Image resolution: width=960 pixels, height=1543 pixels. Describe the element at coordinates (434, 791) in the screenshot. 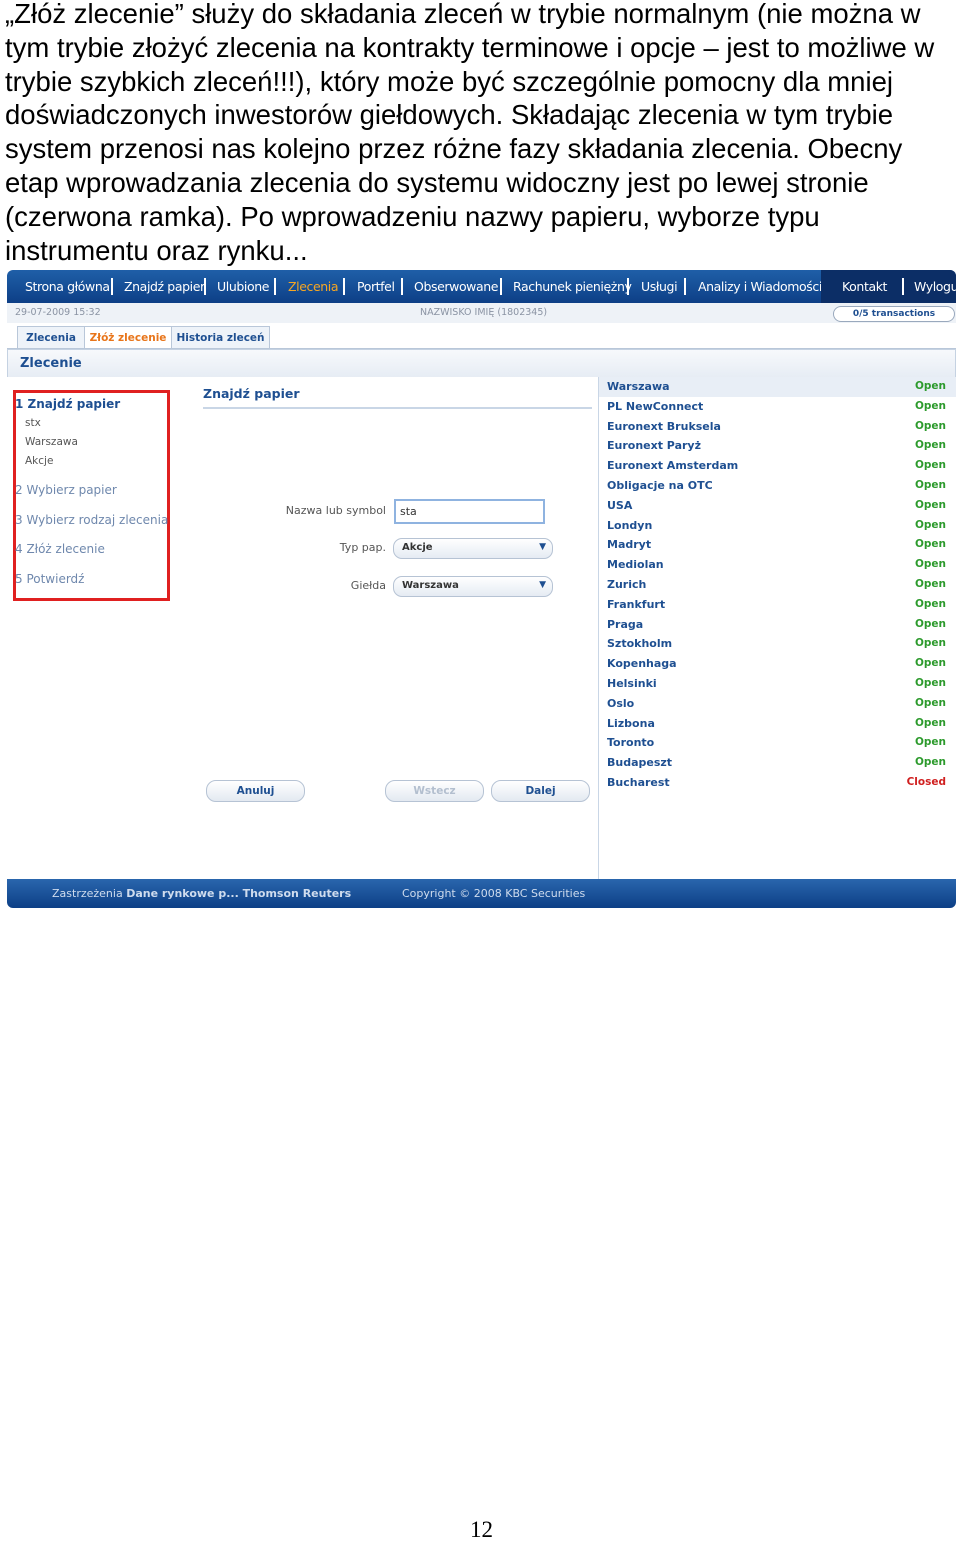

I see `back-button: Wstecz` at that location.